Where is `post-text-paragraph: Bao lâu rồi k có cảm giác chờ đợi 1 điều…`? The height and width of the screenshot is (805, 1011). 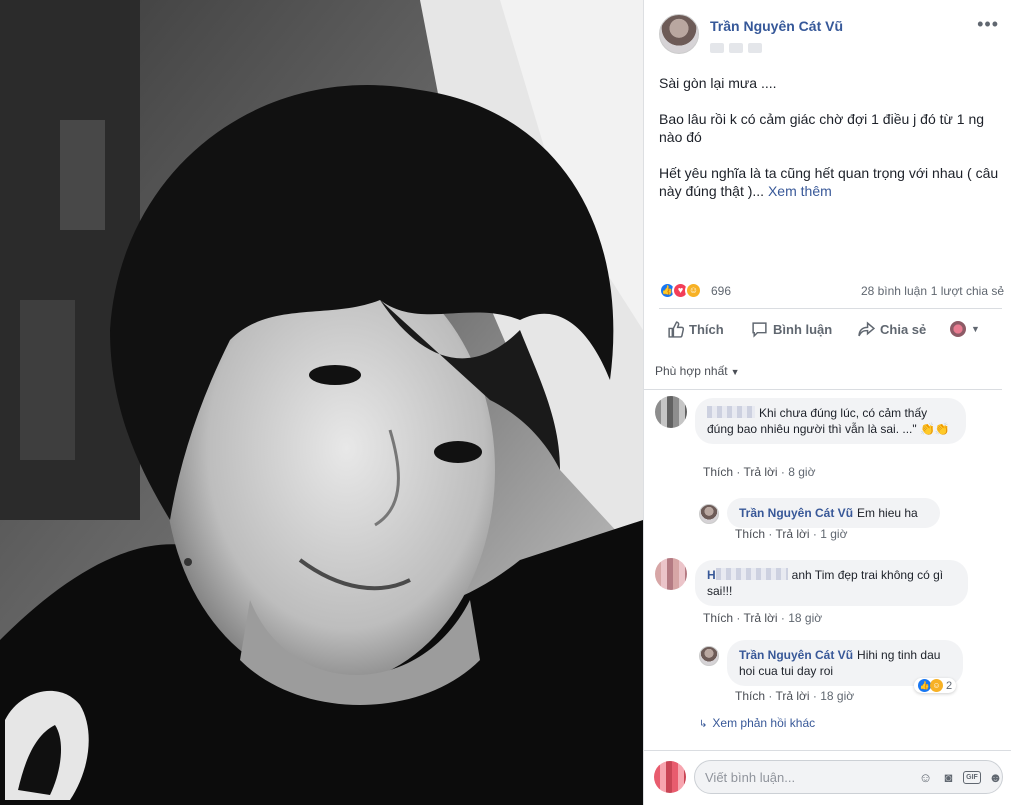
post-text-paragraph: Bao lâu rồi k có cảm giác chờ đợi 1 điều… is located at coordinates (822, 128).